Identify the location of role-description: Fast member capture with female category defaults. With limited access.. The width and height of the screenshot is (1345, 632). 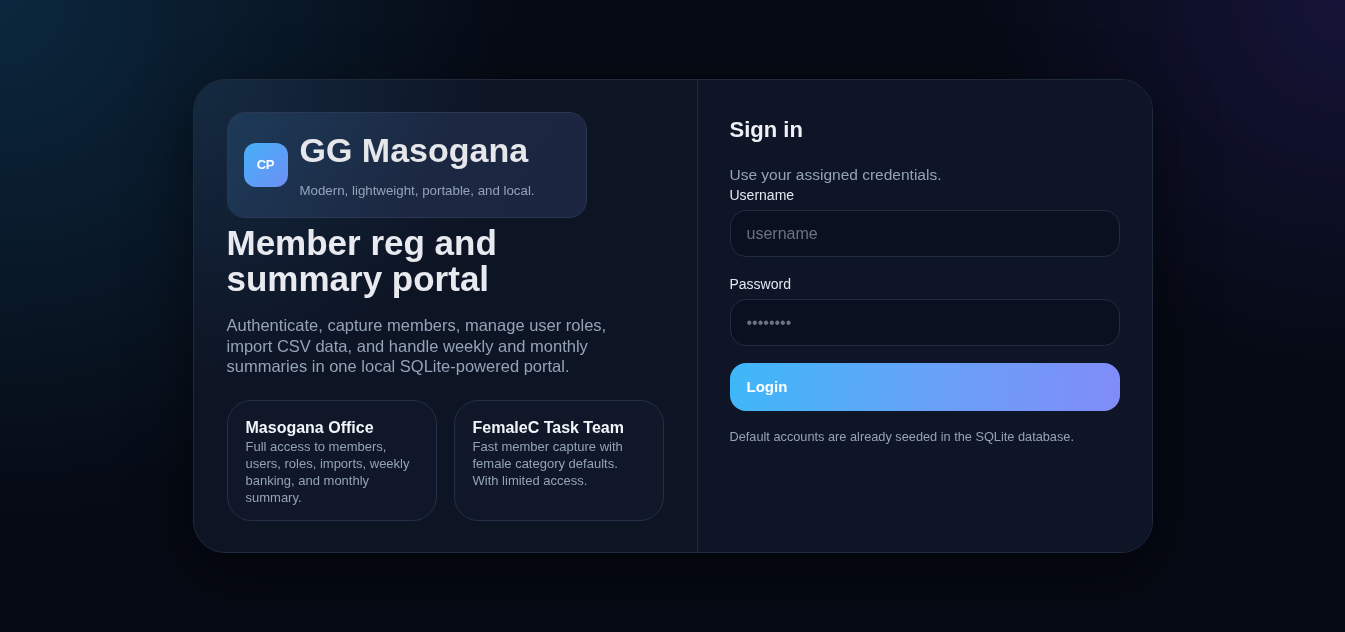
(548, 463).